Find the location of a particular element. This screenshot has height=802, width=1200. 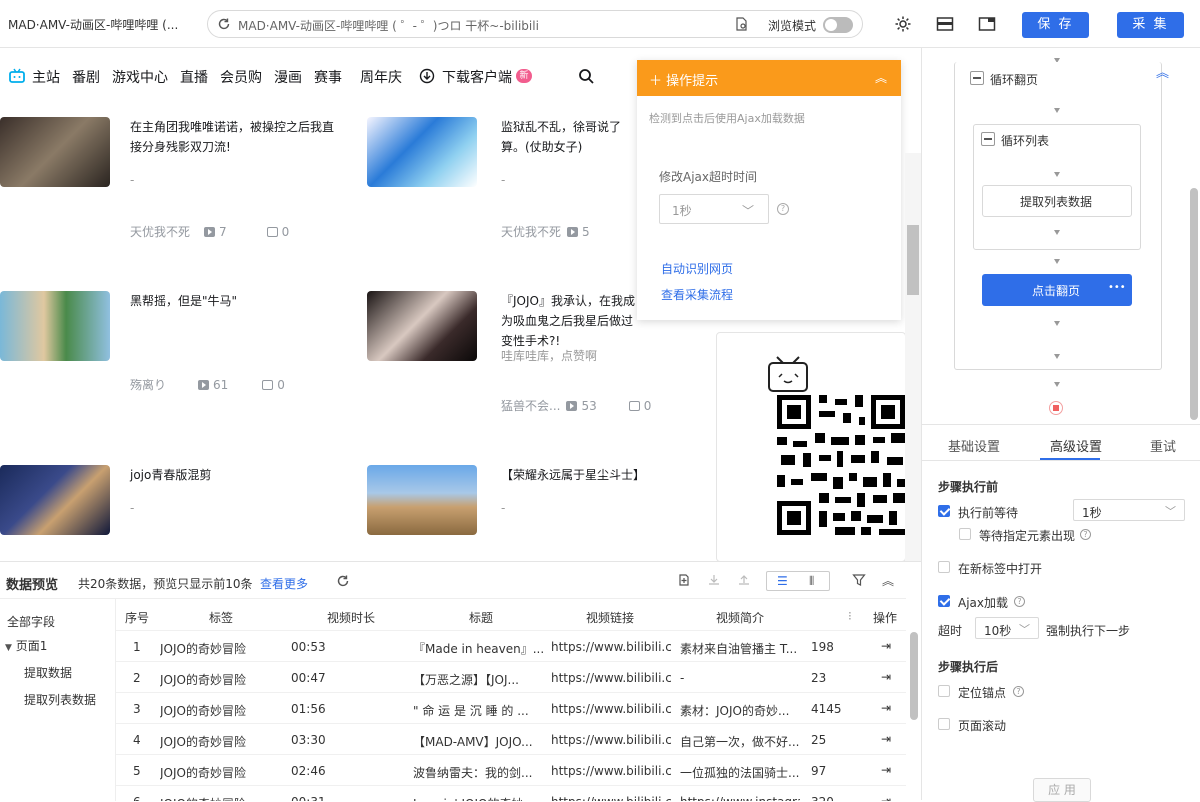

save-button: 保 存 is located at coordinates (1055, 25).